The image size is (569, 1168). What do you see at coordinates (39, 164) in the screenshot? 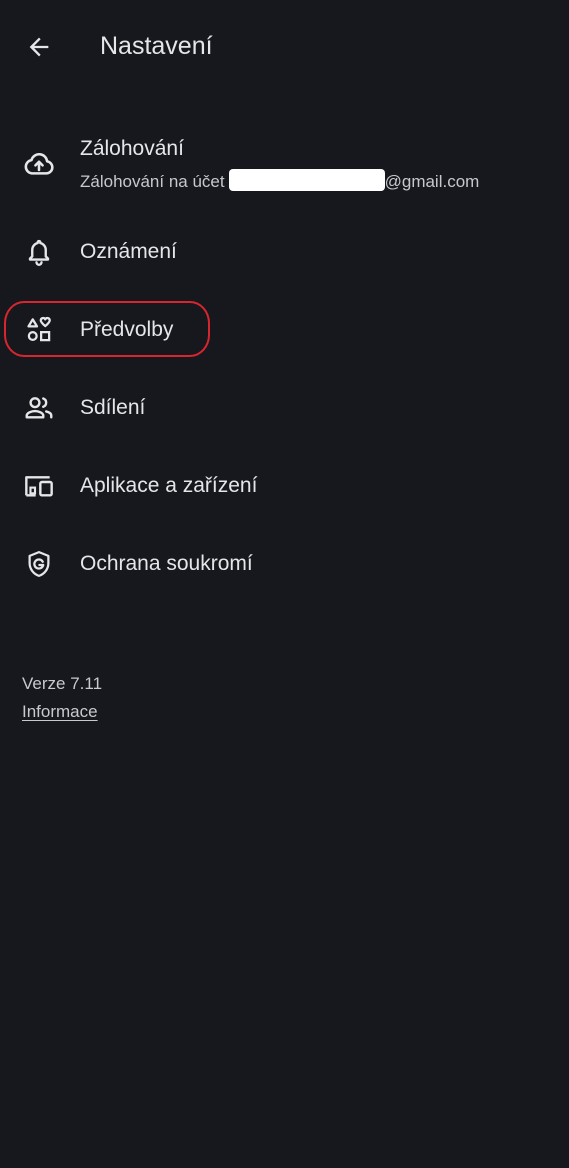
I see `cloud-upload-icon` at bounding box center [39, 164].